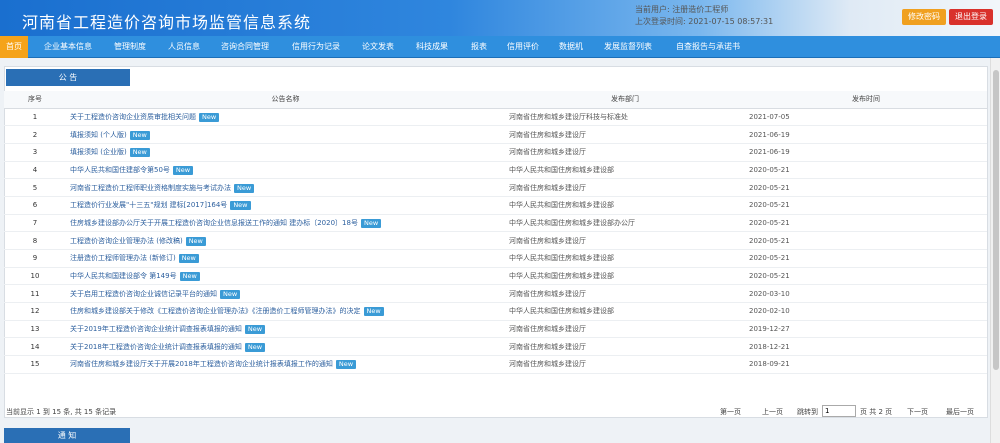  I want to click on prev-page-button: 上一页, so click(772, 412).